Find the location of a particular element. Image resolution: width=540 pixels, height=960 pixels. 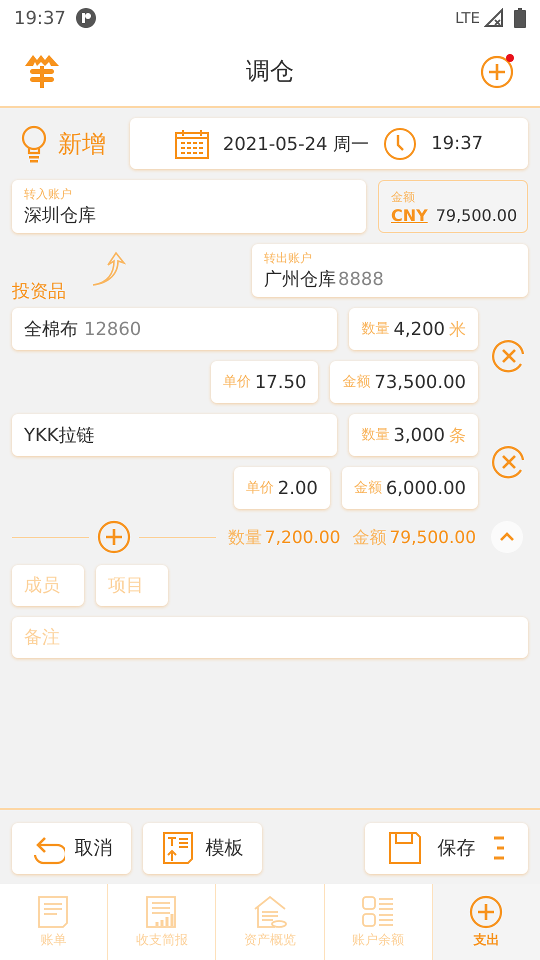

unit-price-field: 单价 2.00 is located at coordinates (282, 488).